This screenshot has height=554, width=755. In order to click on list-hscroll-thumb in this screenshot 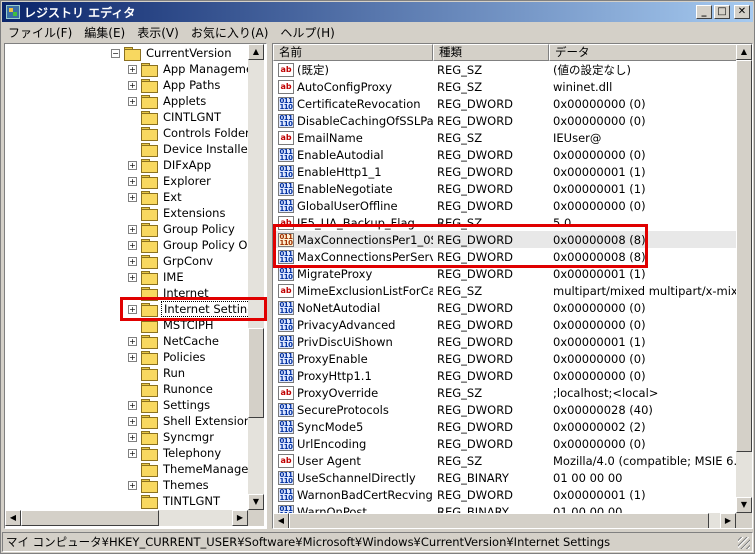, I will do `click(499, 520)`.